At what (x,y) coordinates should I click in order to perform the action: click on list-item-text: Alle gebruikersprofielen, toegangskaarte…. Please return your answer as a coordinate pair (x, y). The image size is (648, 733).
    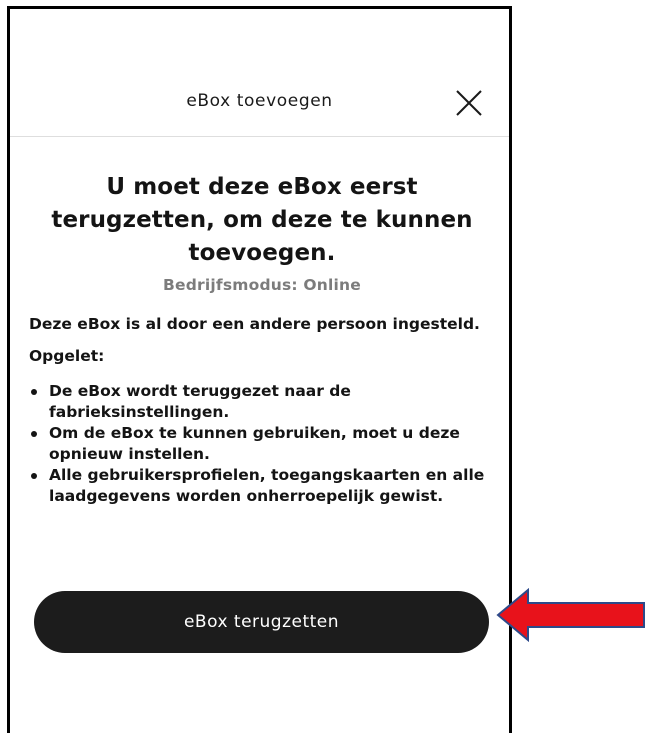
    Looking at the image, I should click on (267, 485).